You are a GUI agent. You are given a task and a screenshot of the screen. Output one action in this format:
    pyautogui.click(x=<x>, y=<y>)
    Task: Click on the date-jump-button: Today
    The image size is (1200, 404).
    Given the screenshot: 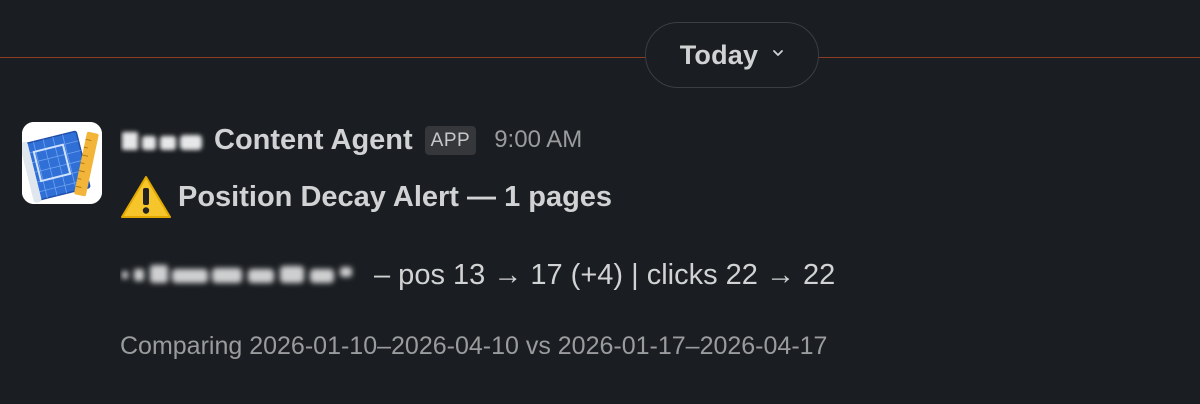 What is the action you would take?
    pyautogui.click(x=732, y=55)
    